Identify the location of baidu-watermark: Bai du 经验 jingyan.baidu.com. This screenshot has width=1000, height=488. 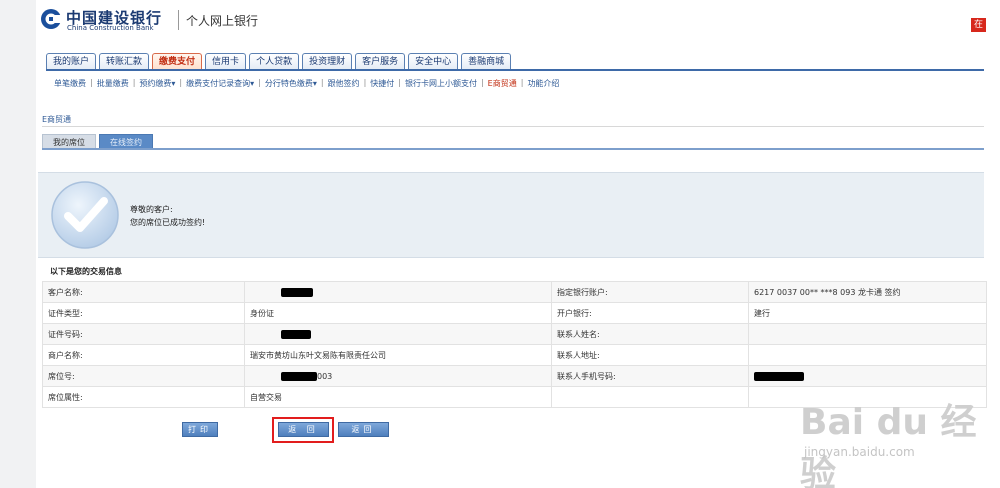
(900, 440).